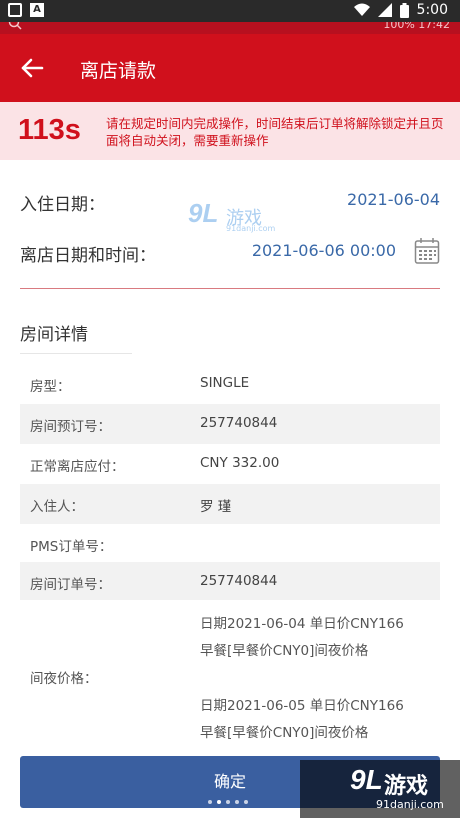 This screenshot has width=460, height=818. Describe the element at coordinates (62, 205) in the screenshot. I see `checkin-date-label: 入住日期：` at that location.